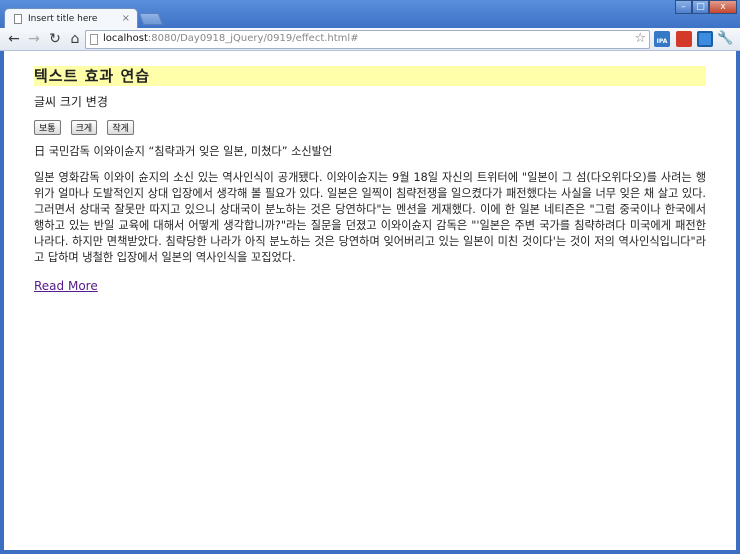 The width and height of the screenshot is (740, 554). I want to click on forward-arrow-icon: →, so click(34, 39).